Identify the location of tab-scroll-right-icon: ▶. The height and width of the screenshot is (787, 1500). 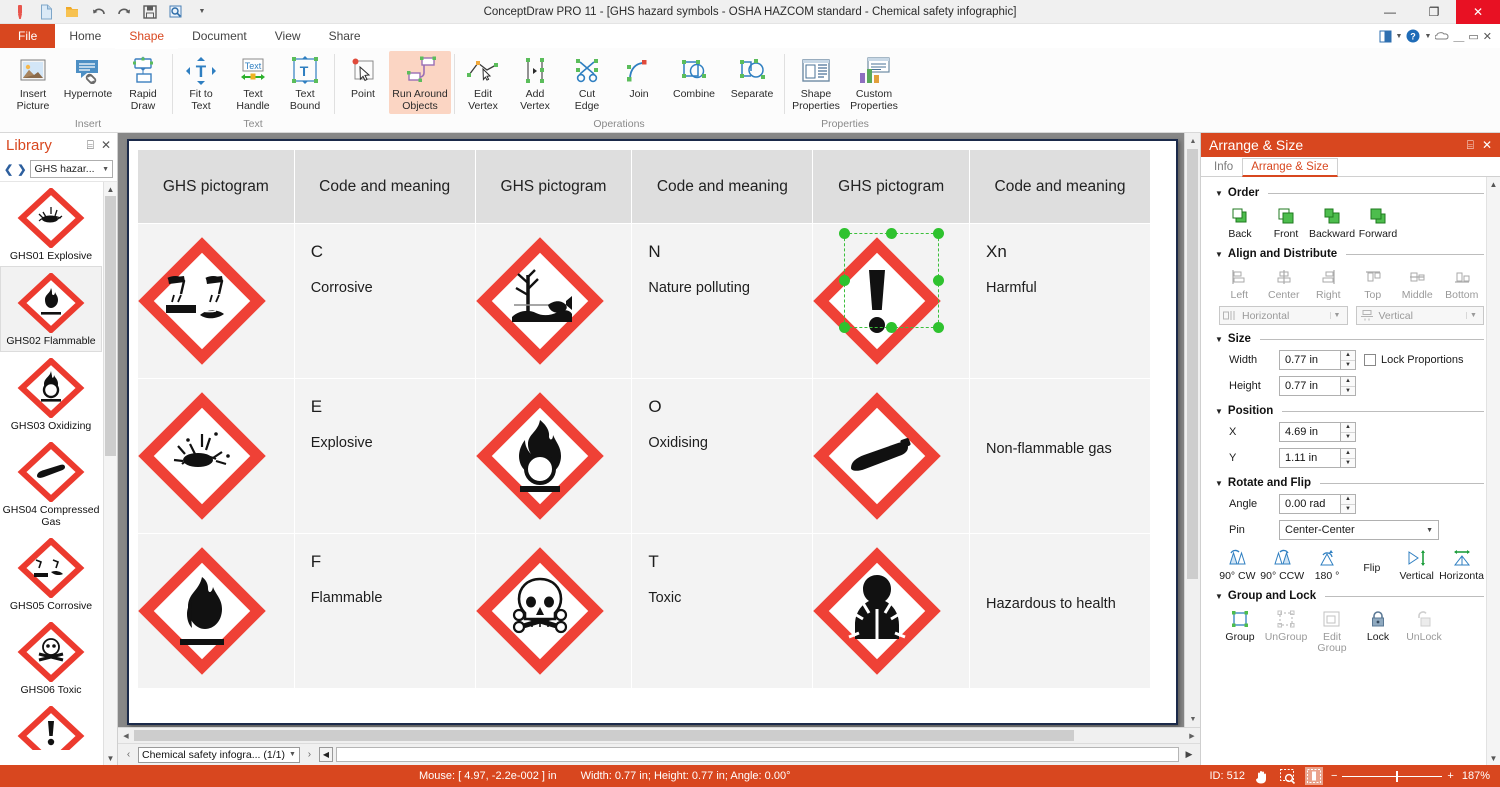
(1189, 754).